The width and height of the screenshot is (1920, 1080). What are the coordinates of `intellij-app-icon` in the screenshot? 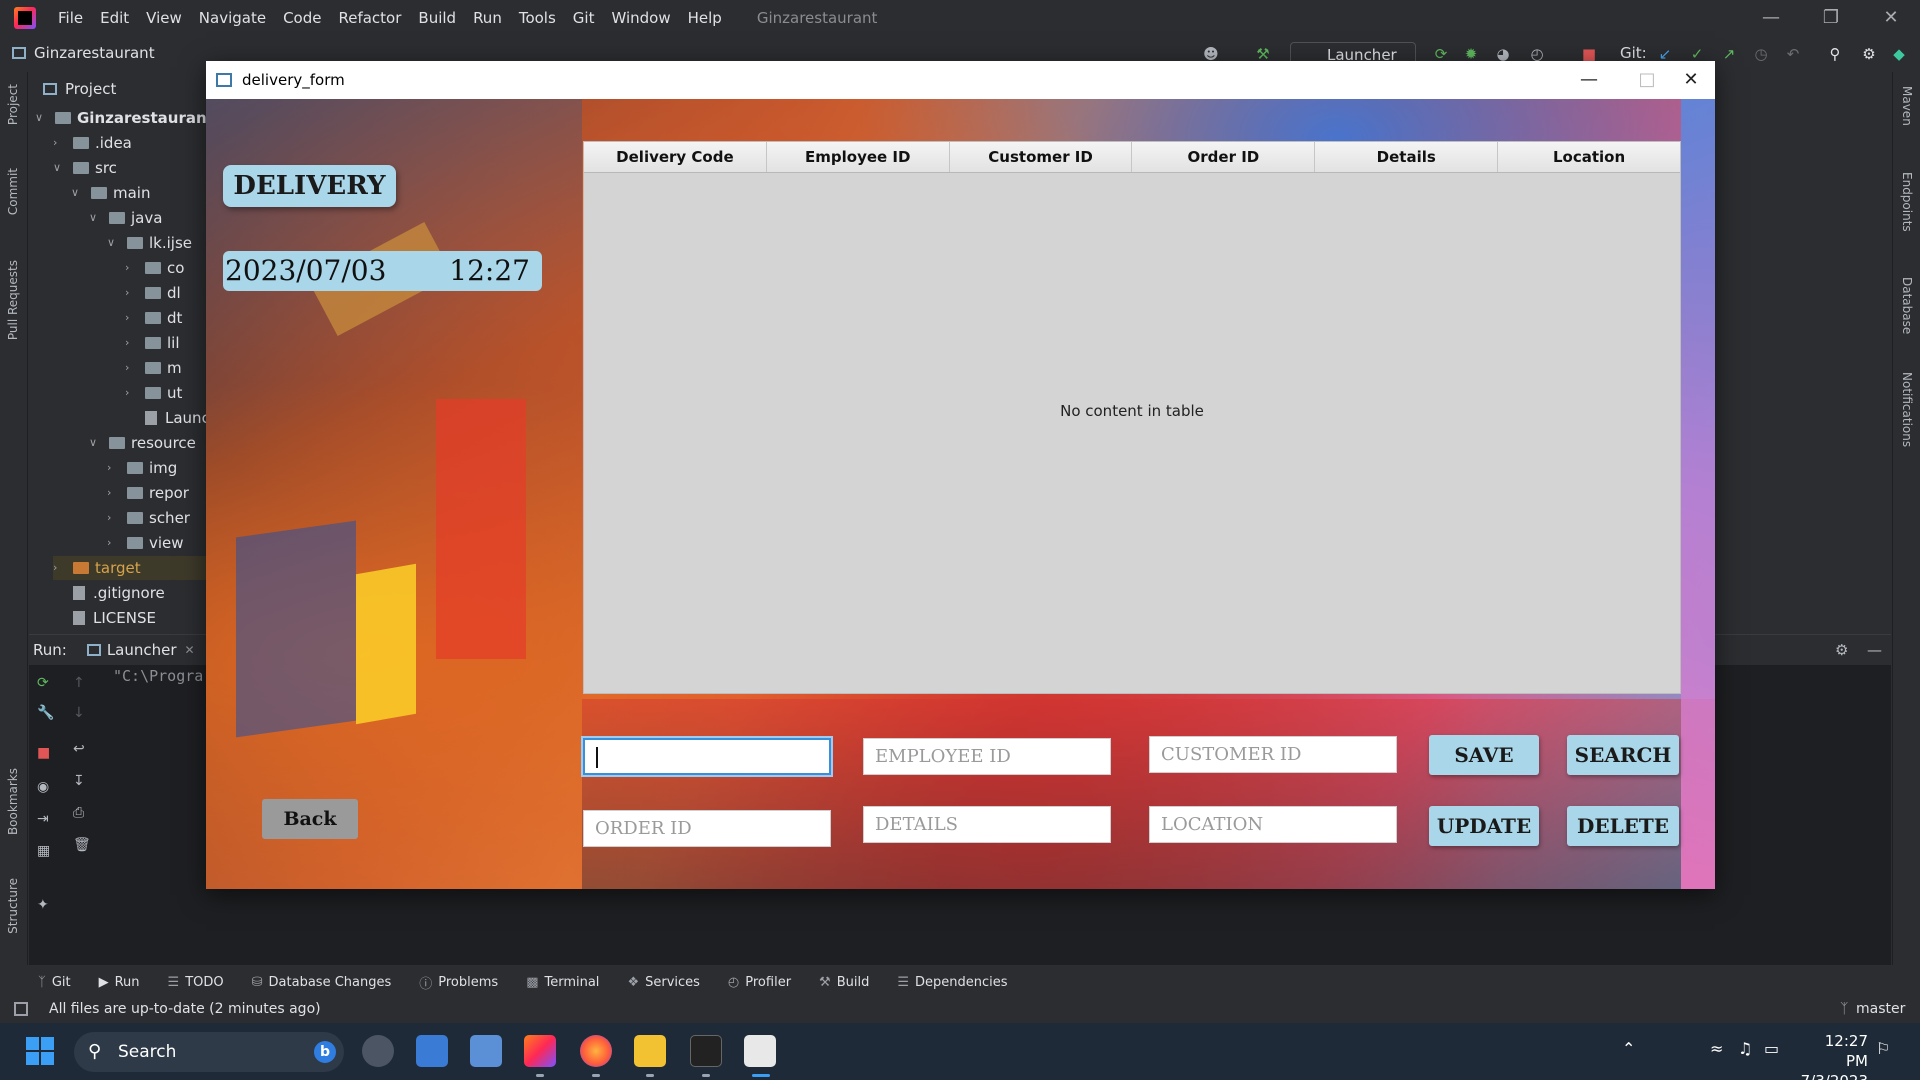 It's located at (540, 1051).